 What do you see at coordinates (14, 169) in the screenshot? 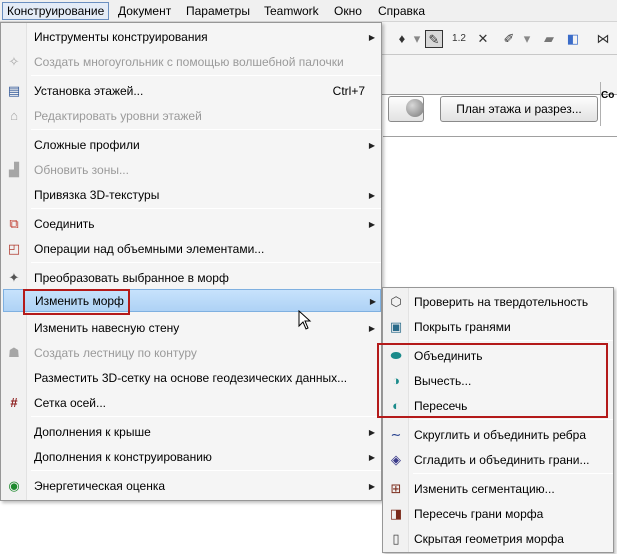
I see `zones-icon: ▟` at bounding box center [14, 169].